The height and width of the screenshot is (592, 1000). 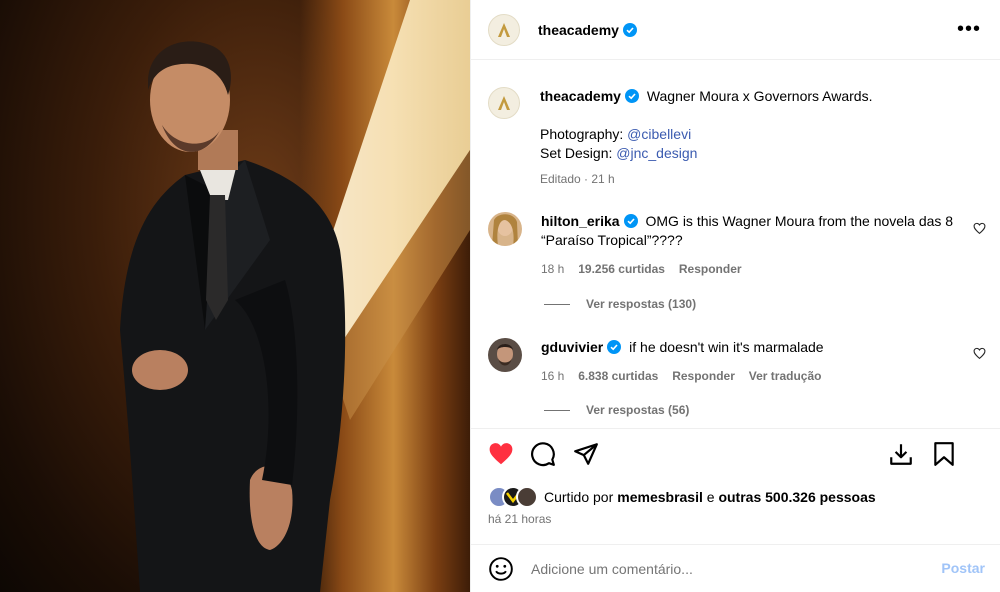 I want to click on comment-text: if he doesn't win it's marmalade, so click(x=726, y=347).